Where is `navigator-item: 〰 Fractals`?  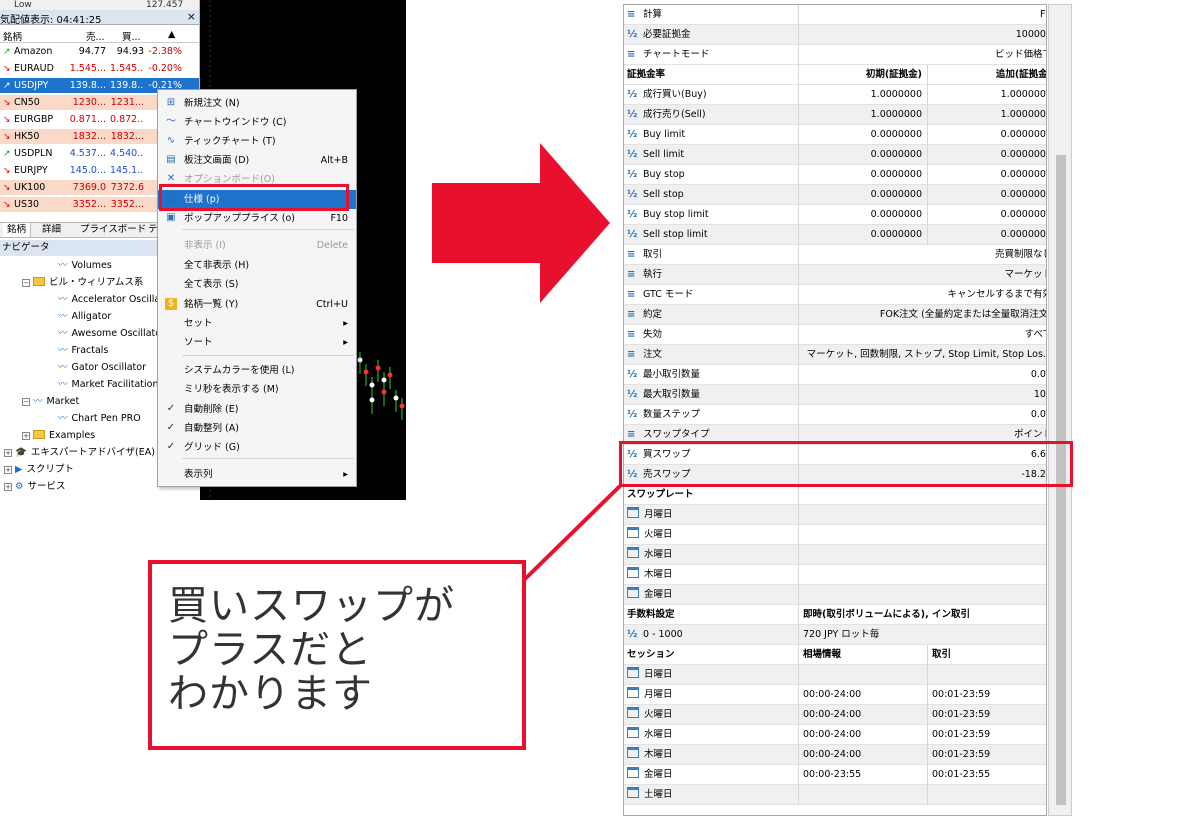
navigator-item: 〰 Fractals is located at coordinates (83, 351).